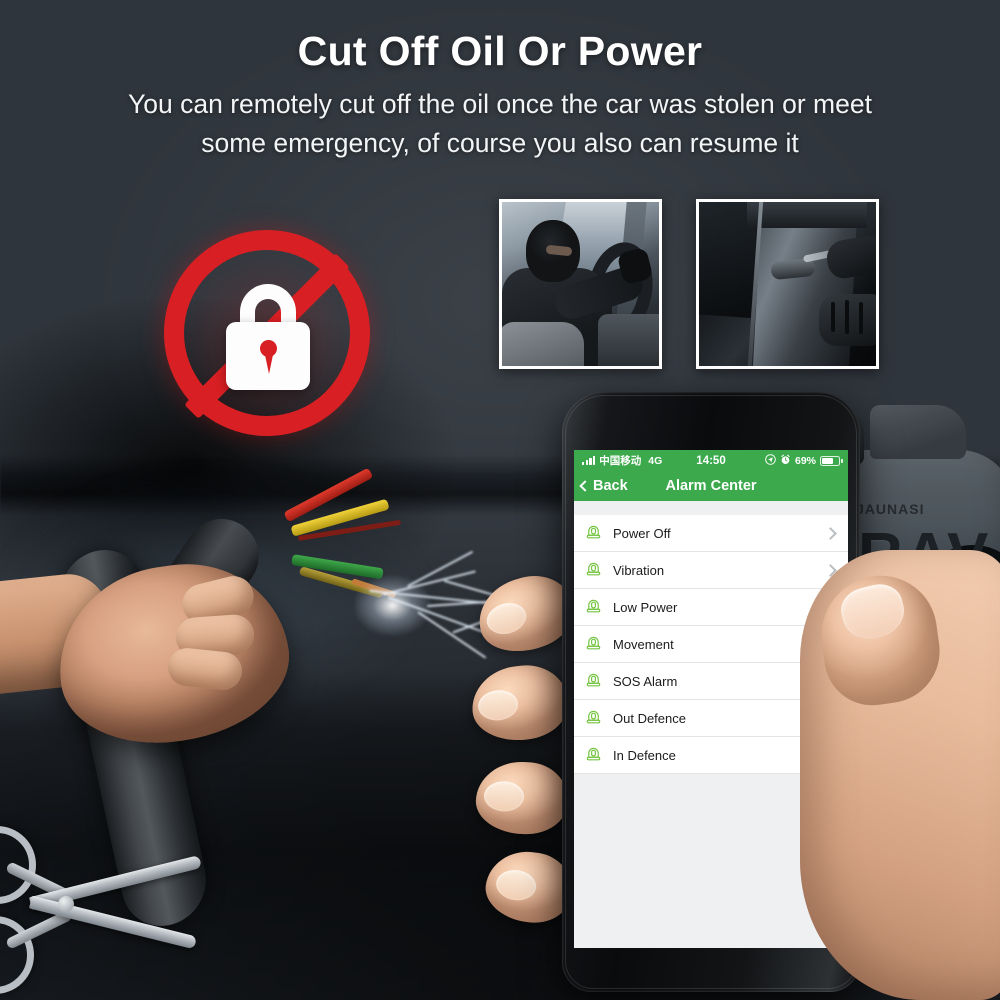  I want to click on alarm-list-item-label: Vibration, so click(639, 570).